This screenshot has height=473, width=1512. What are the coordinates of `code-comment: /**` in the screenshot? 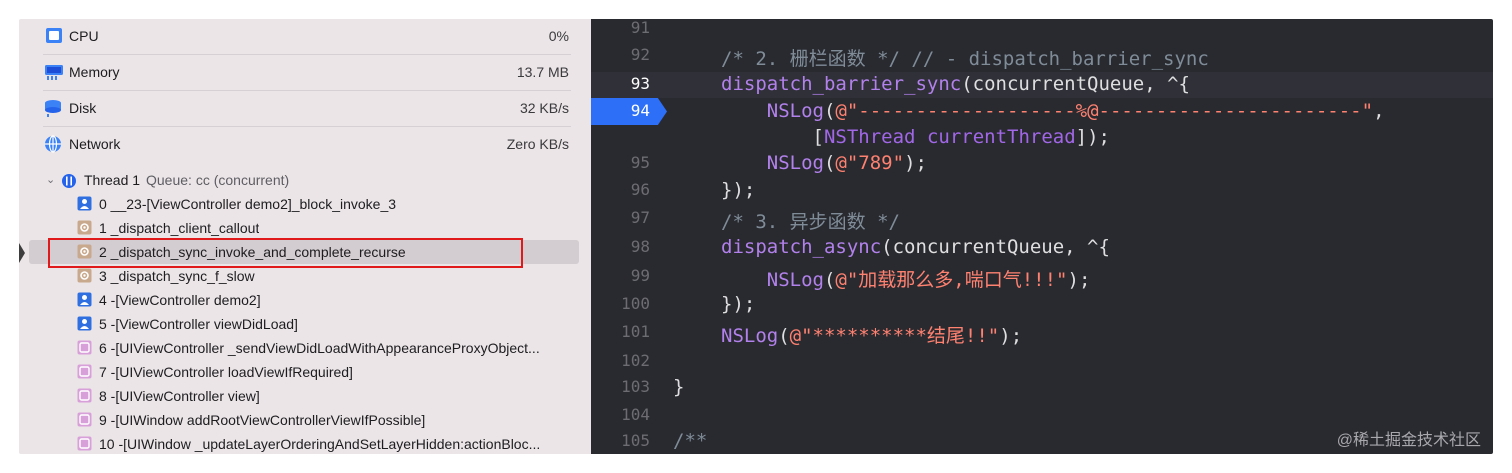 It's located at (690, 441).